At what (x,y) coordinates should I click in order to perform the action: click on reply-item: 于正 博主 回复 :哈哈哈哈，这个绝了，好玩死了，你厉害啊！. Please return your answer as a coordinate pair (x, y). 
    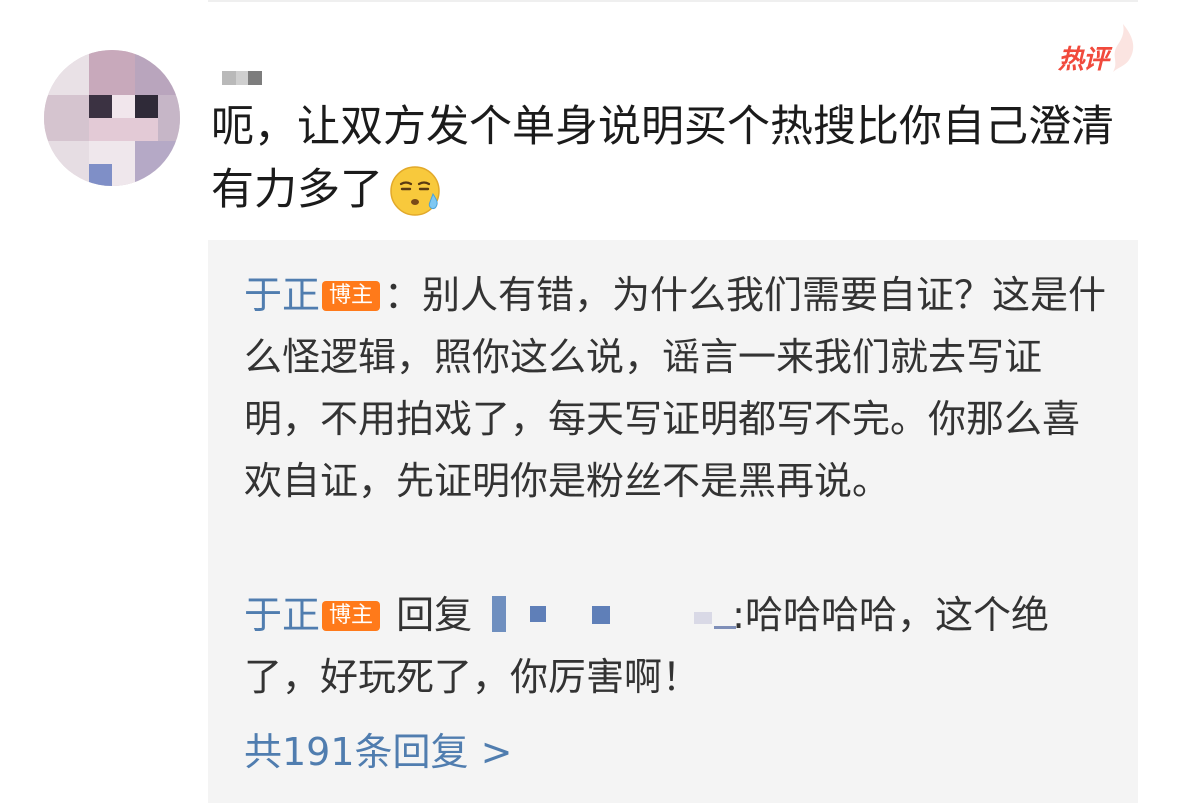
    Looking at the image, I should click on (679, 646).